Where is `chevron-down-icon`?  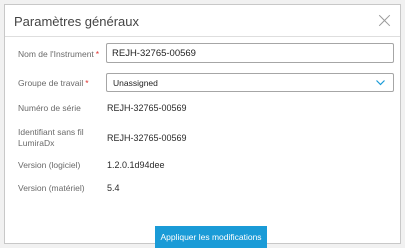 chevron-down-icon is located at coordinates (380, 83).